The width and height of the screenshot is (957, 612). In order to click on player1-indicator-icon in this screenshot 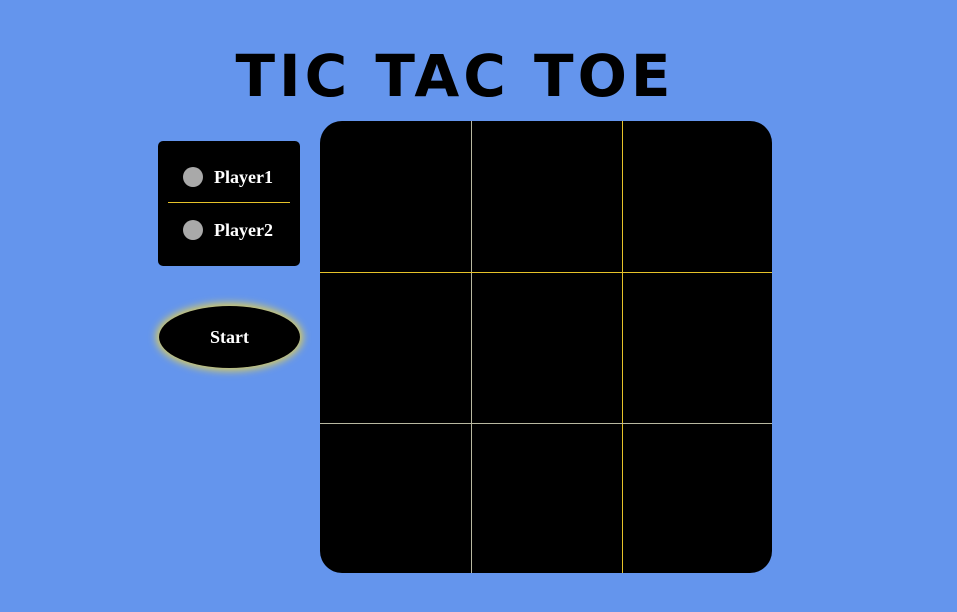, I will do `click(193, 177)`.